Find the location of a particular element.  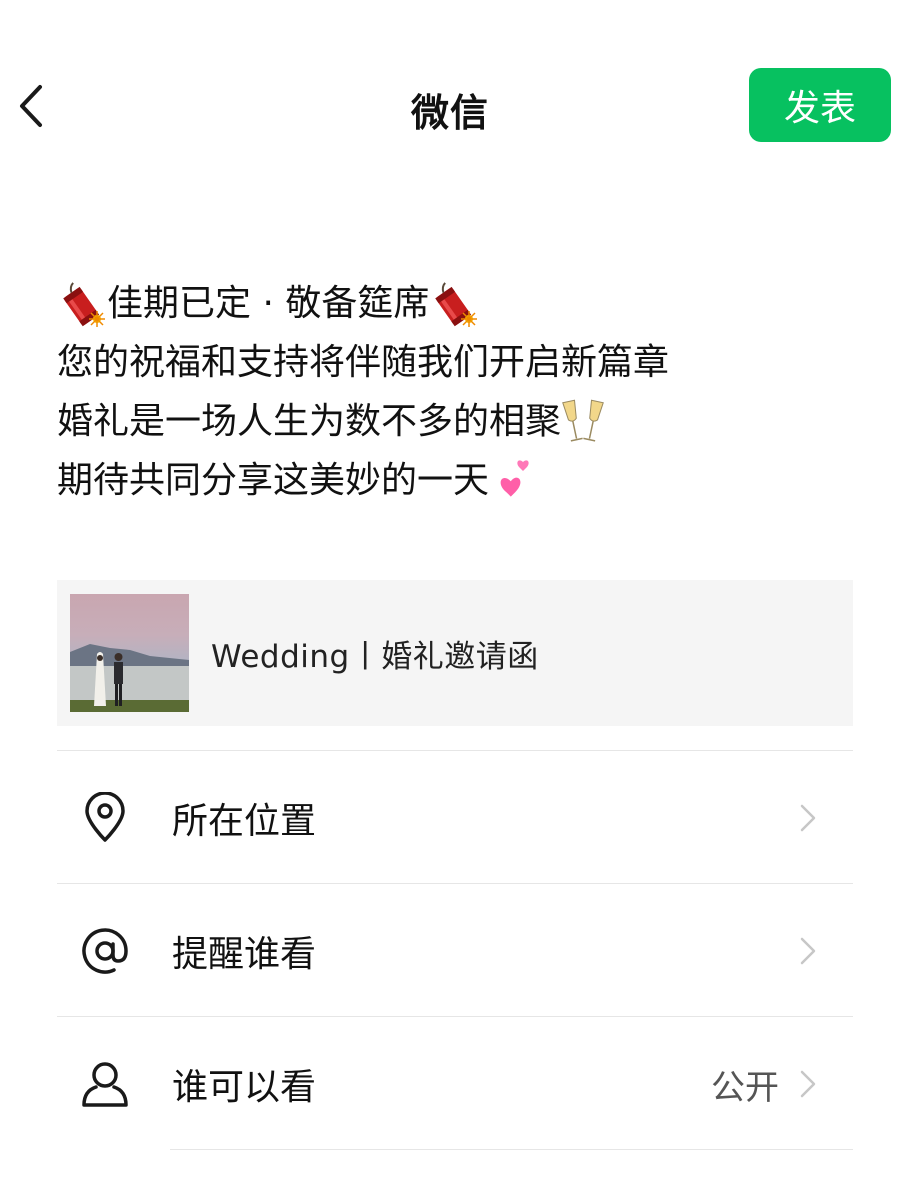

post-line-4: 期待共同分享这美妙的一天 is located at coordinates (452, 480).